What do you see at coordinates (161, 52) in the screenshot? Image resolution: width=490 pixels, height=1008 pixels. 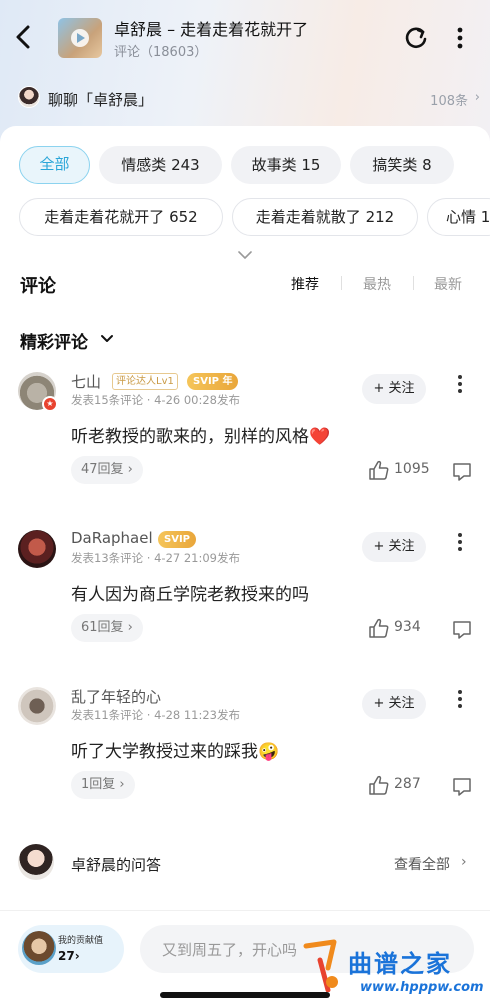 I see `comment-count: 评论（18603）` at bounding box center [161, 52].